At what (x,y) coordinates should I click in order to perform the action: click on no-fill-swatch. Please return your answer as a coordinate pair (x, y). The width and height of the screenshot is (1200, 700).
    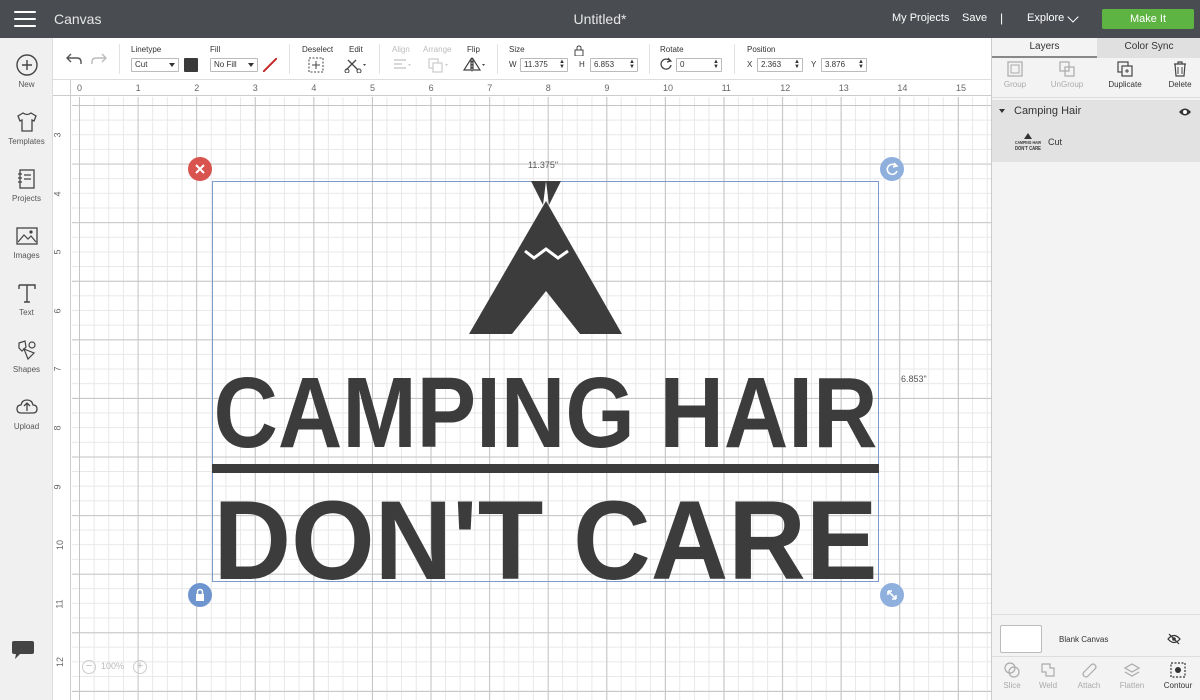
    Looking at the image, I should click on (270, 65).